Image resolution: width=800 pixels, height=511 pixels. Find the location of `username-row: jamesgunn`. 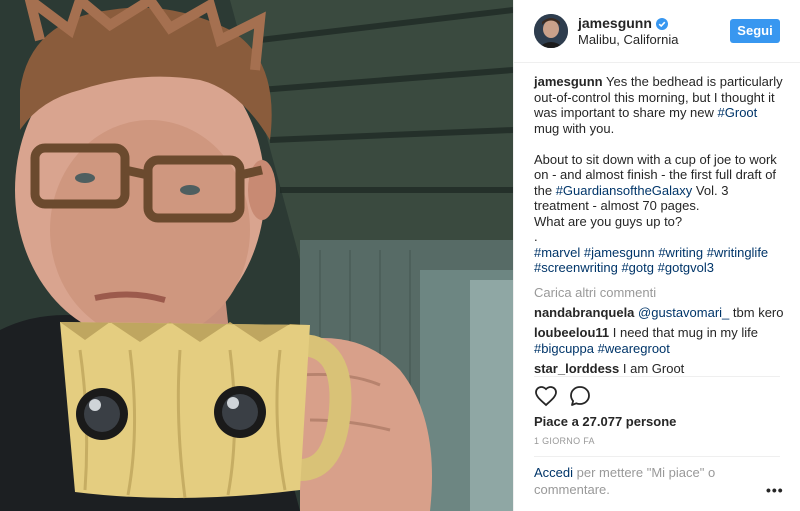

username-row: jamesgunn is located at coordinates (623, 23).